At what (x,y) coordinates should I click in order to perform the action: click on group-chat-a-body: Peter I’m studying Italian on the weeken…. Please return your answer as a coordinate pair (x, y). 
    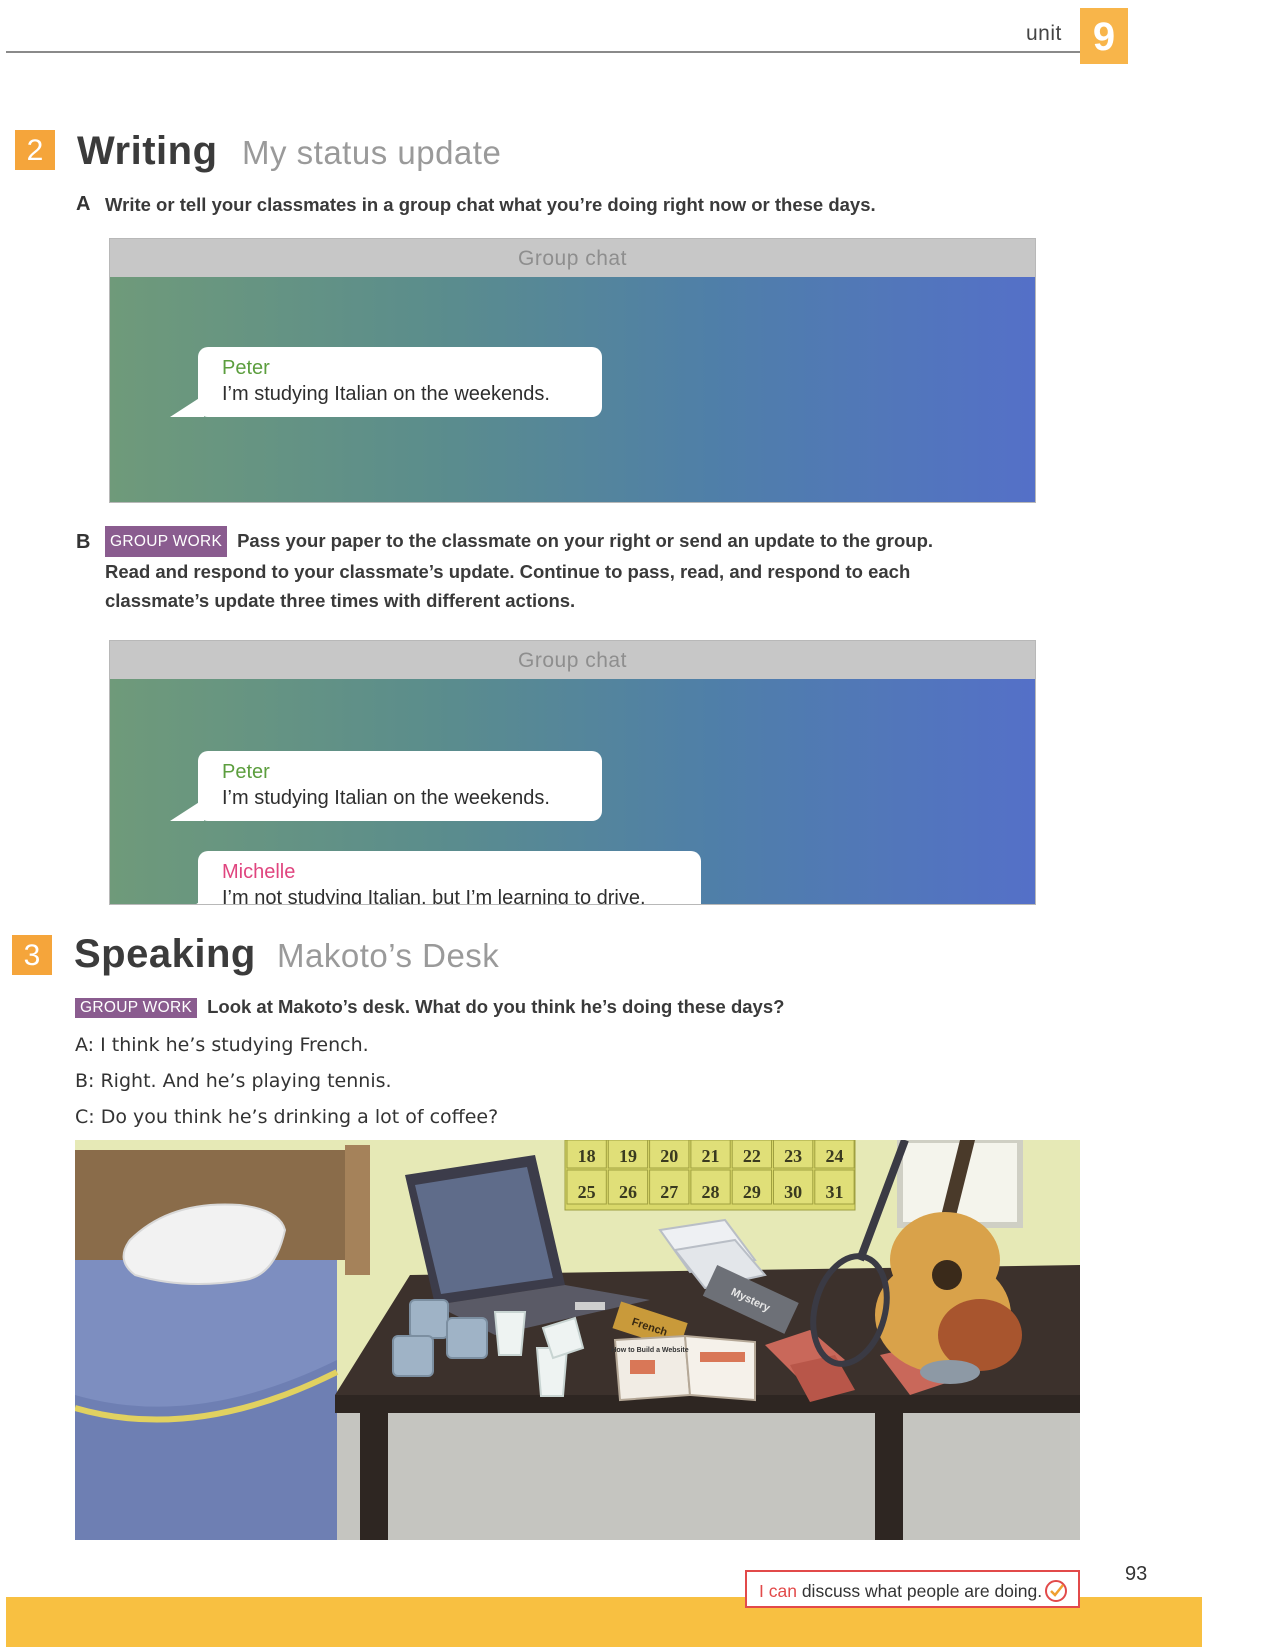
    Looking at the image, I should click on (572, 389).